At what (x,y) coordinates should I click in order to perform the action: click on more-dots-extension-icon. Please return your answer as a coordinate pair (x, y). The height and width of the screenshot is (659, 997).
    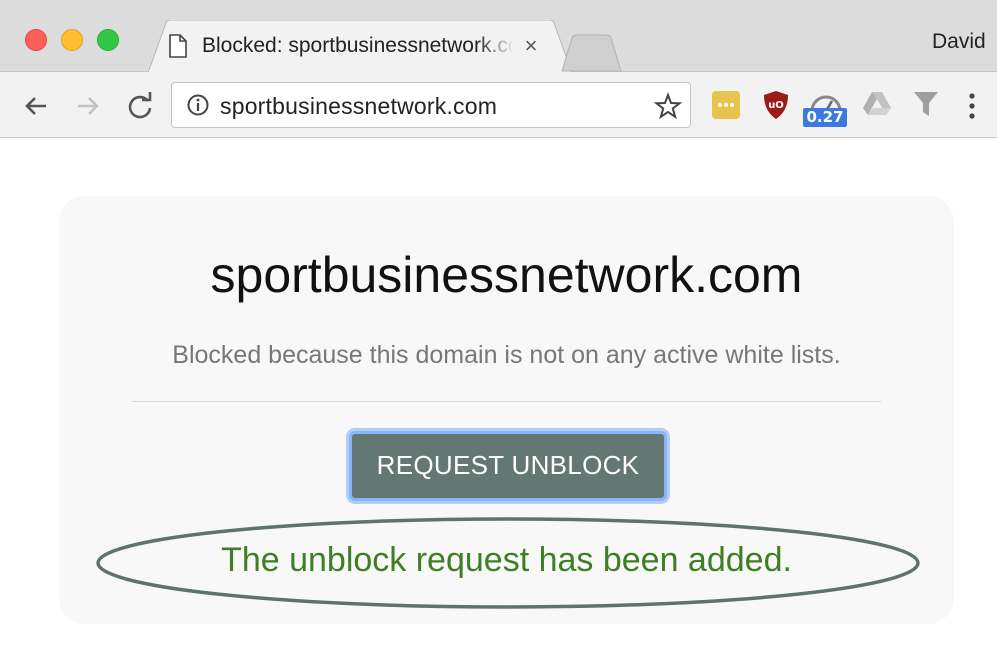
    Looking at the image, I should click on (726, 105).